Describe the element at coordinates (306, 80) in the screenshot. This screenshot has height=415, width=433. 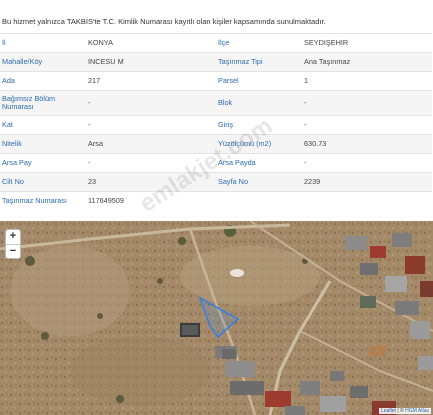
I see `value-parsel: 1` at that location.